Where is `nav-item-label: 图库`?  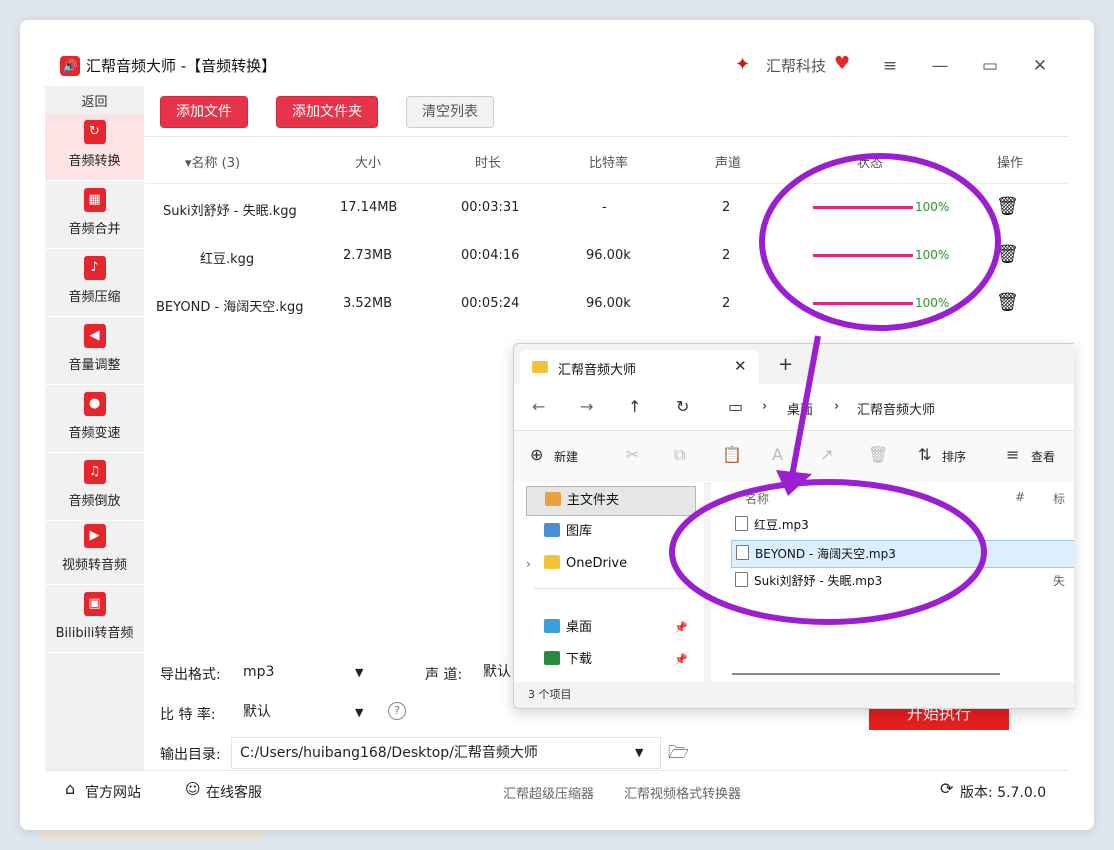 nav-item-label: 图库 is located at coordinates (579, 531).